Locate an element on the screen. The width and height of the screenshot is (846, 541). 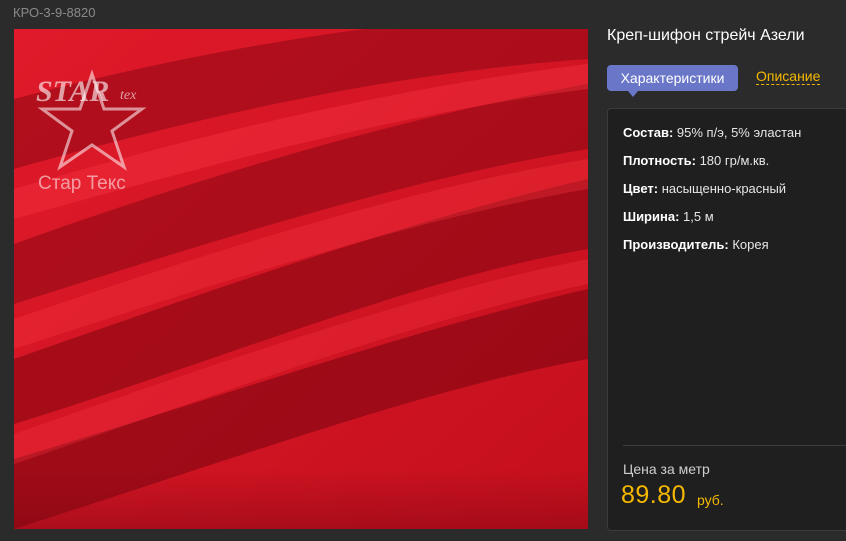
startex-logo: STAR tex Стар Текс is located at coordinates (97, 131).